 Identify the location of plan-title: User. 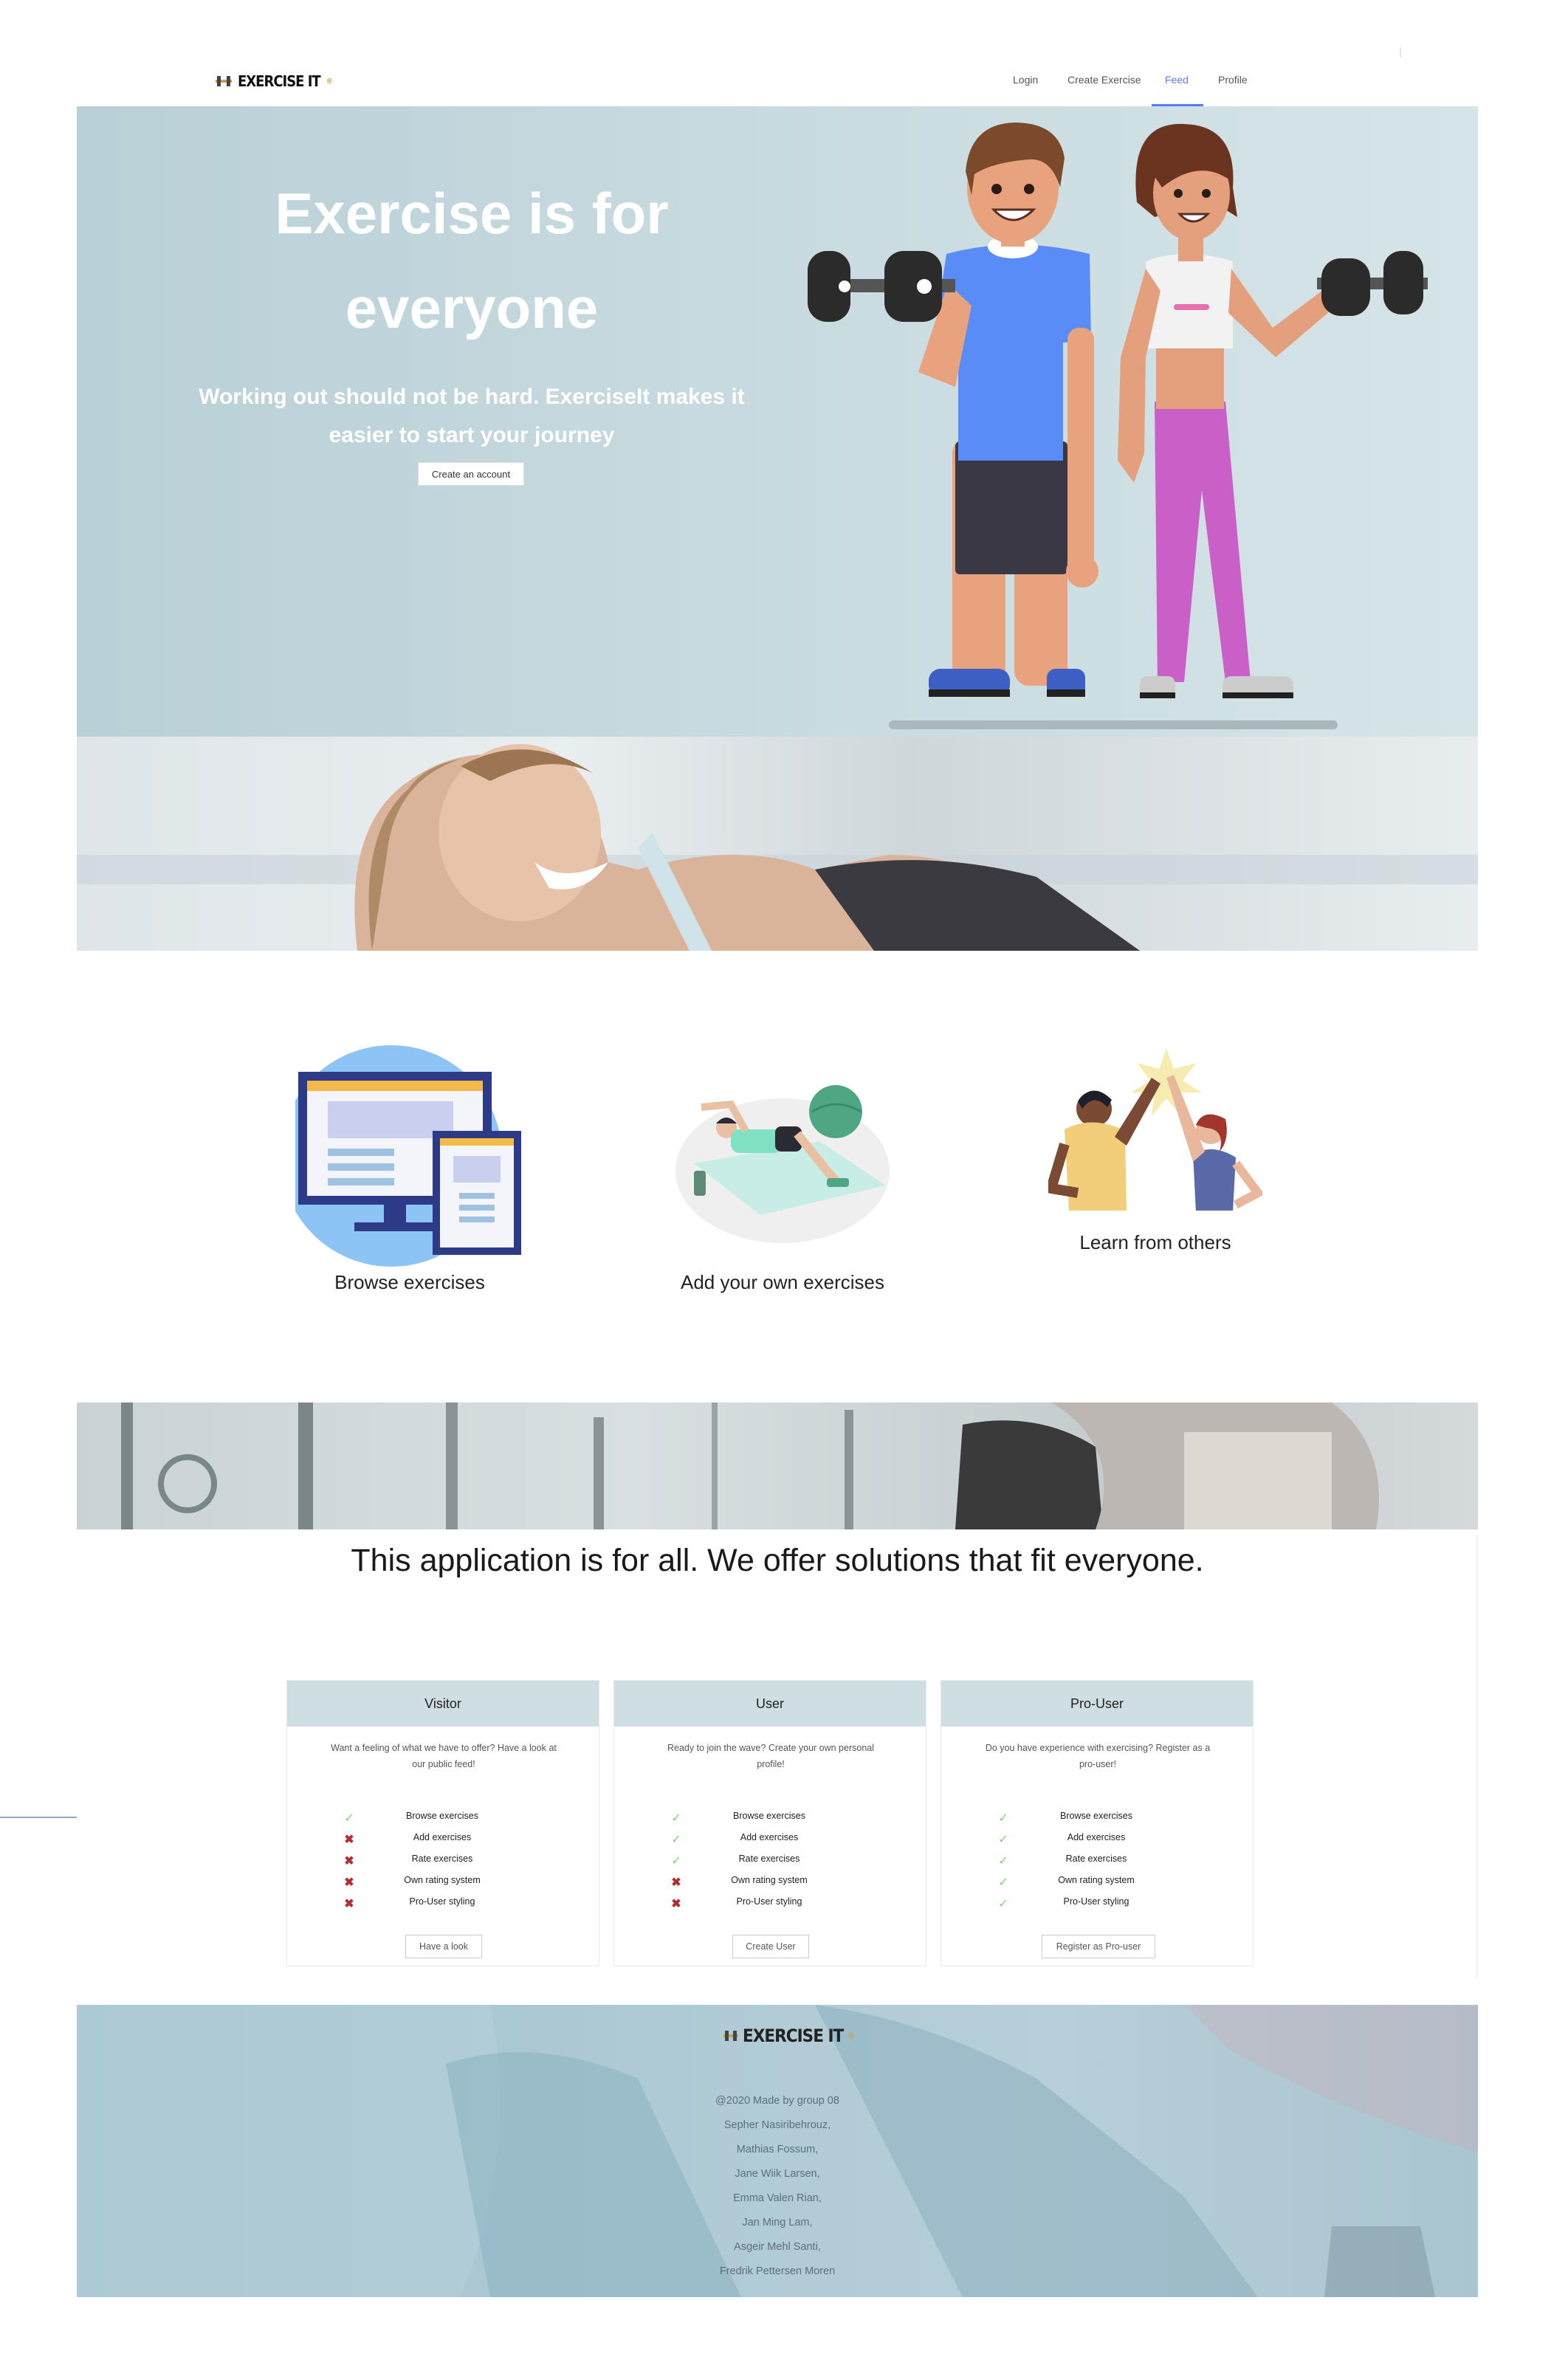
(770, 1704).